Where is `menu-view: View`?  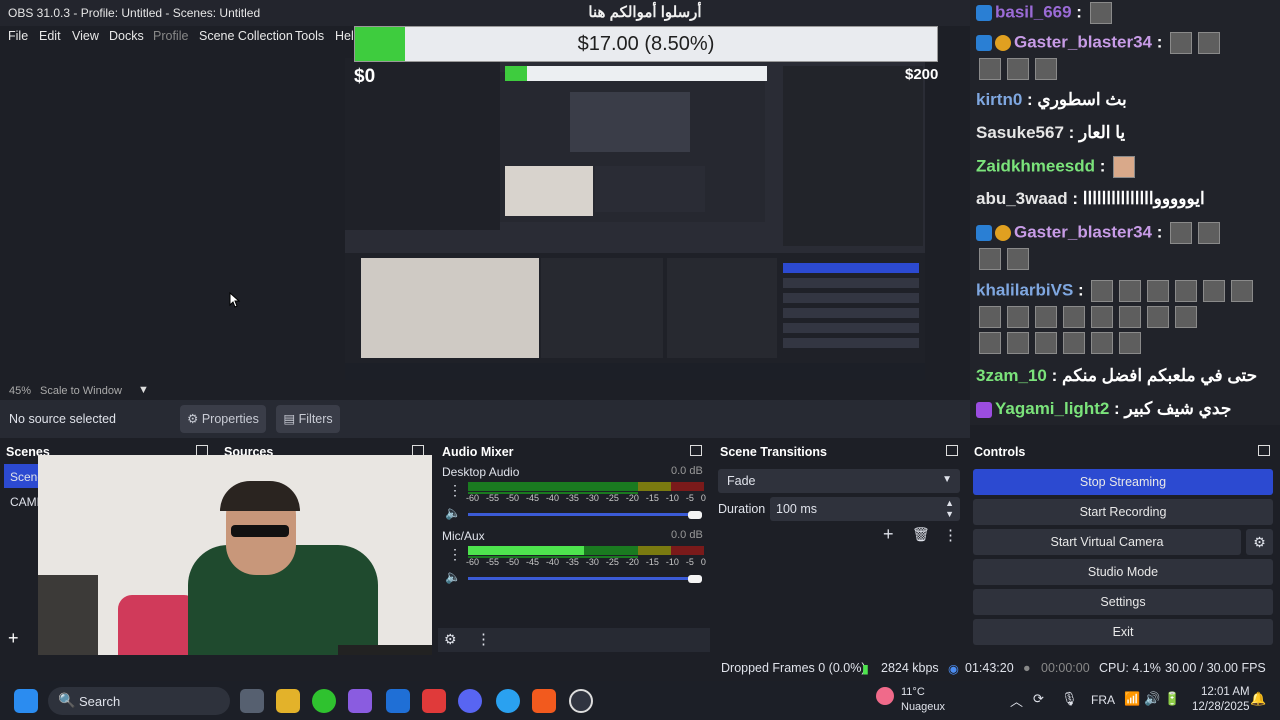 menu-view: View is located at coordinates (85, 36).